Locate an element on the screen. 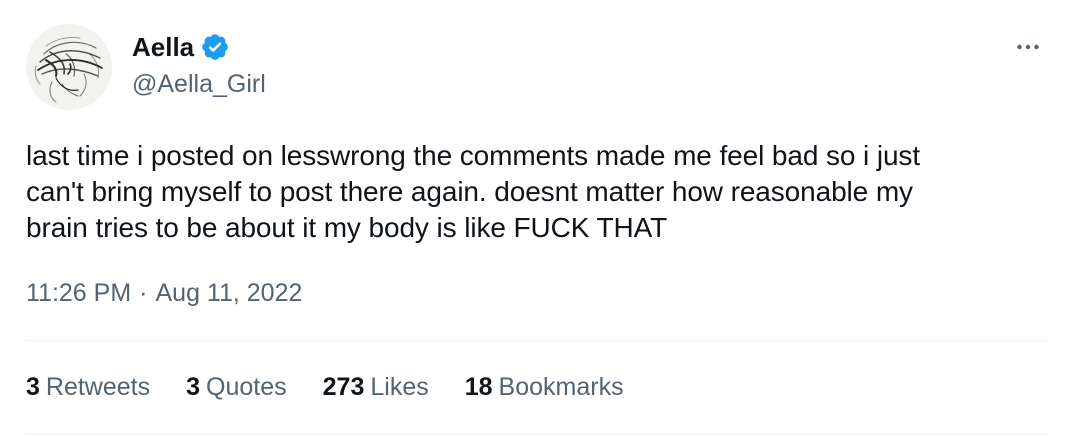 This screenshot has height=436, width=1078. quotes-count: 3 is located at coordinates (193, 387).